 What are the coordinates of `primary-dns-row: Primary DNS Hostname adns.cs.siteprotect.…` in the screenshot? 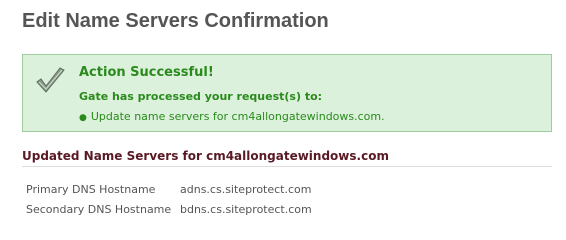 It's located at (169, 189).